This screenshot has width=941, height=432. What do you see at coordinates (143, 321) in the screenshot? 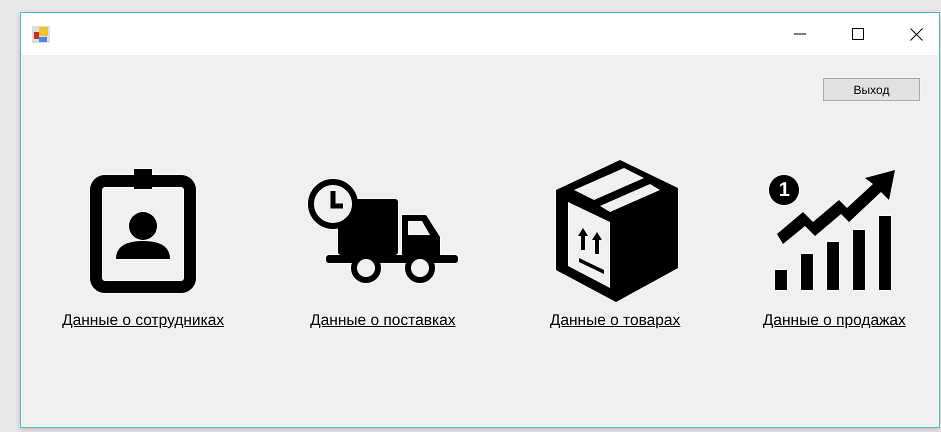
I see `section-link: Данные о сотрудниках` at bounding box center [143, 321].